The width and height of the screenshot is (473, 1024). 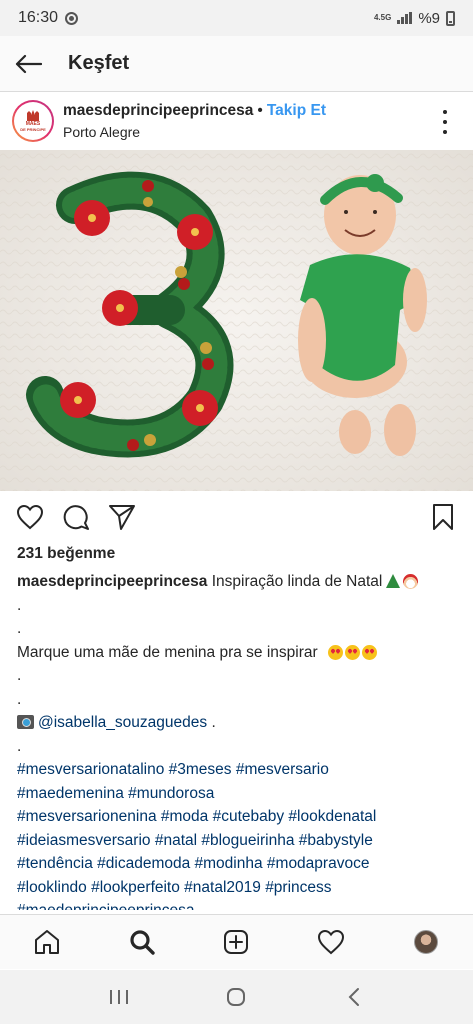 I want to click on santa-icon, so click(x=411, y=581).